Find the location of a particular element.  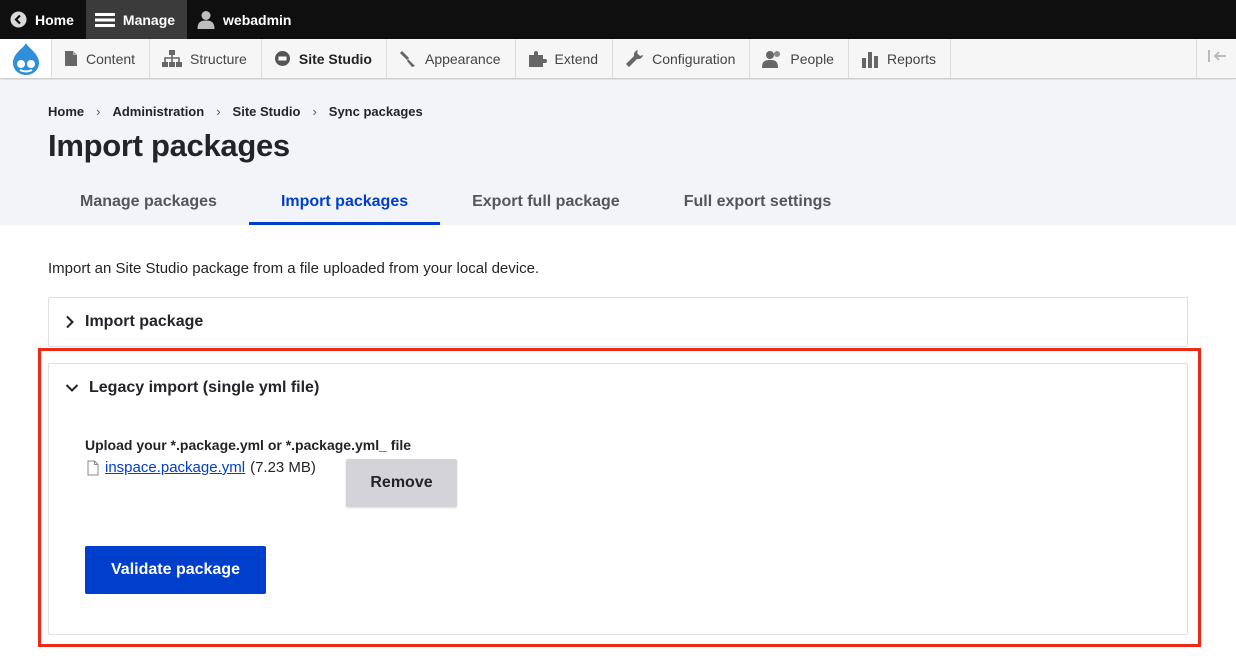

sitestudio-icon is located at coordinates (282, 58).